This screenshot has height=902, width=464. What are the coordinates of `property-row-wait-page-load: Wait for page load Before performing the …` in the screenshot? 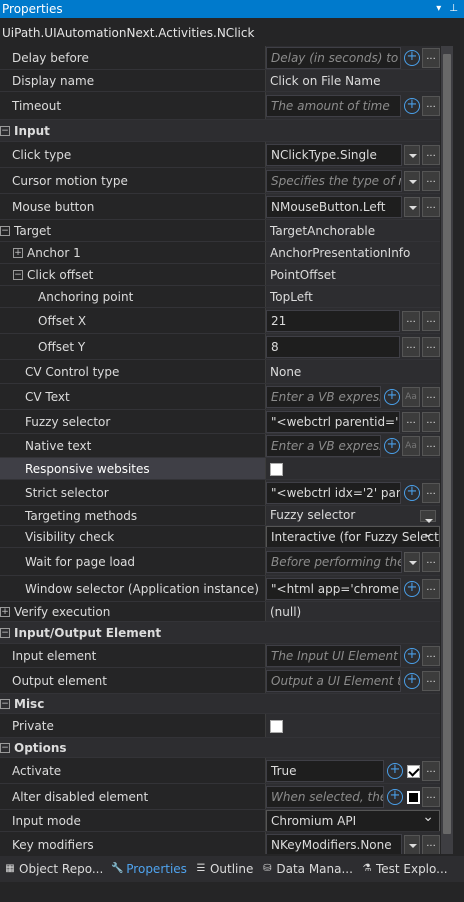 It's located at (220, 562).